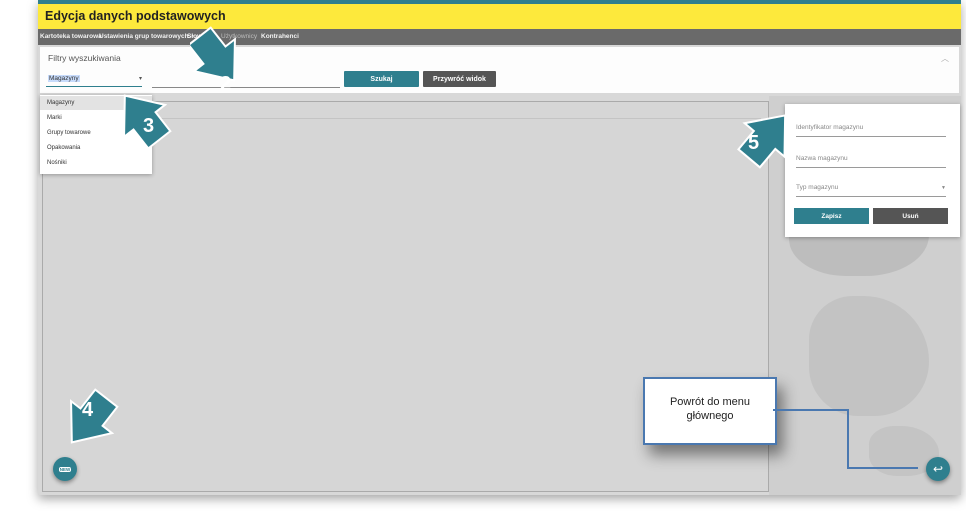  What do you see at coordinates (499, 16) in the screenshot?
I see `title-bar: Edycja danych podstawowych` at bounding box center [499, 16].